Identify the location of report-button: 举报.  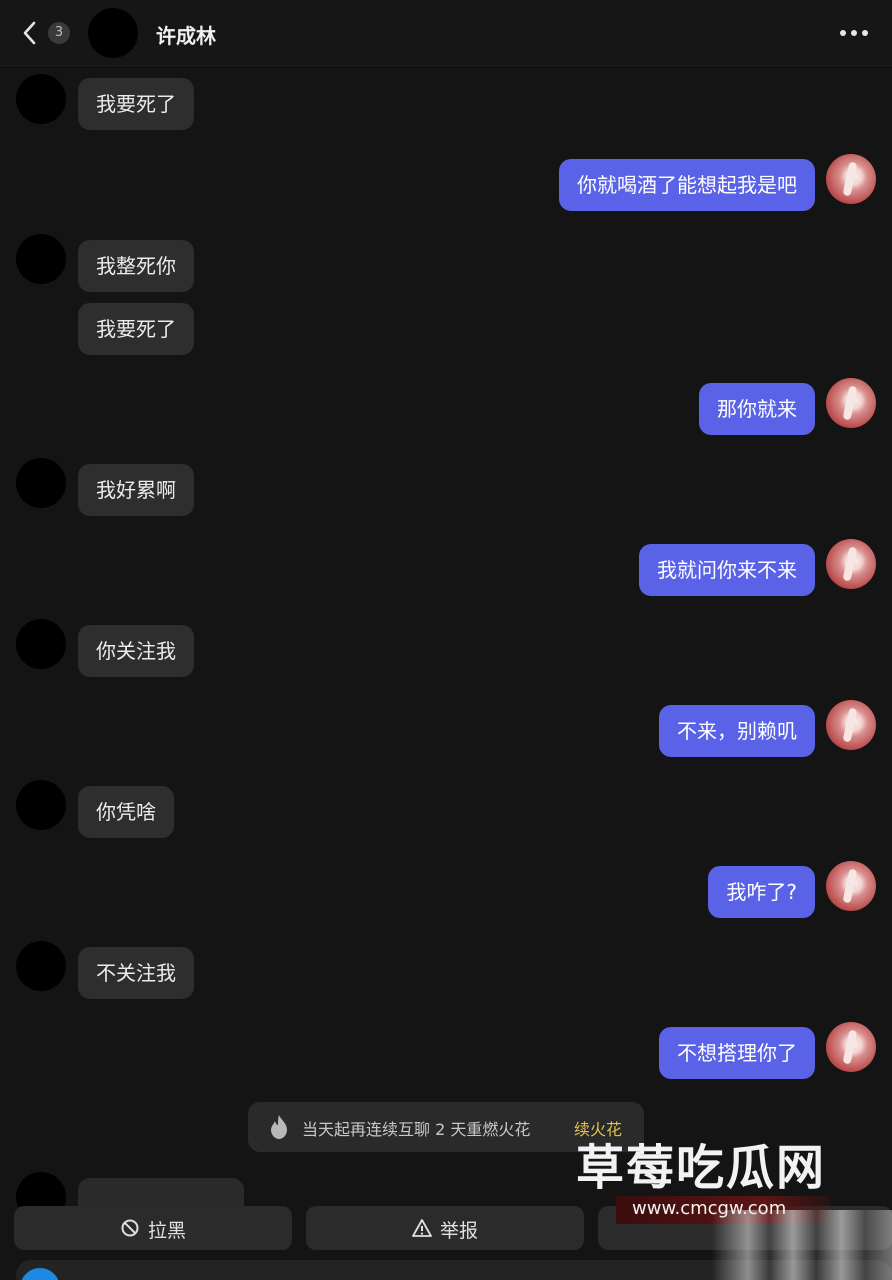
(445, 1228).